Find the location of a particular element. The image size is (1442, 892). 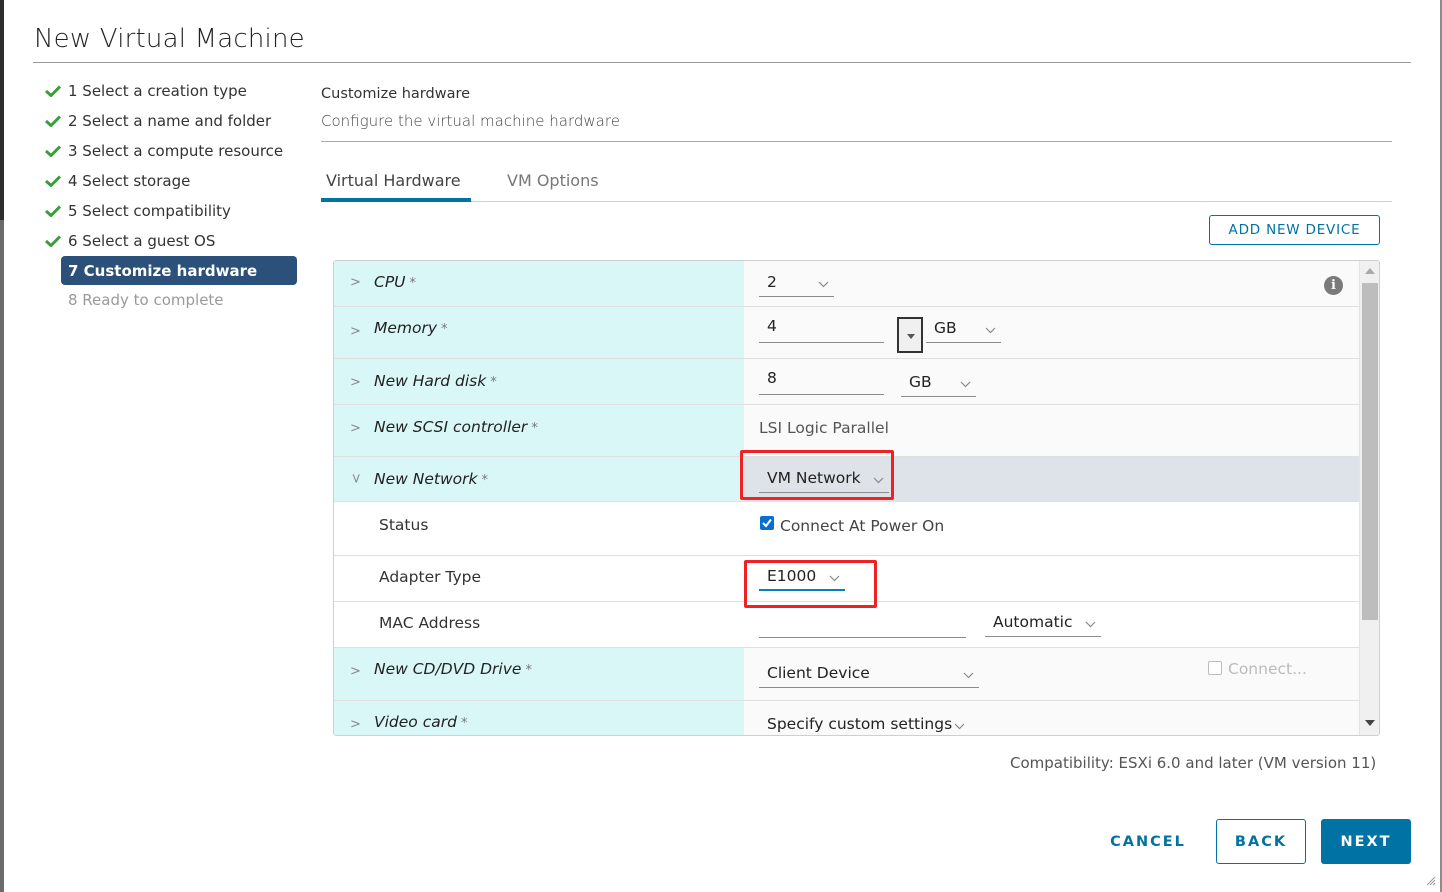

scrollbar-thumb is located at coordinates (1370, 451).